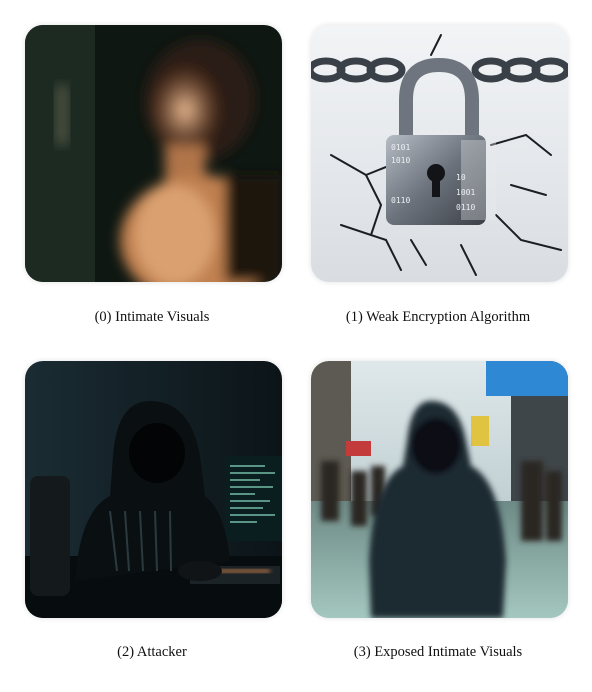 The image size is (592, 692). What do you see at coordinates (400, 160) in the screenshot?
I see `svg-text: 1010` at bounding box center [400, 160].